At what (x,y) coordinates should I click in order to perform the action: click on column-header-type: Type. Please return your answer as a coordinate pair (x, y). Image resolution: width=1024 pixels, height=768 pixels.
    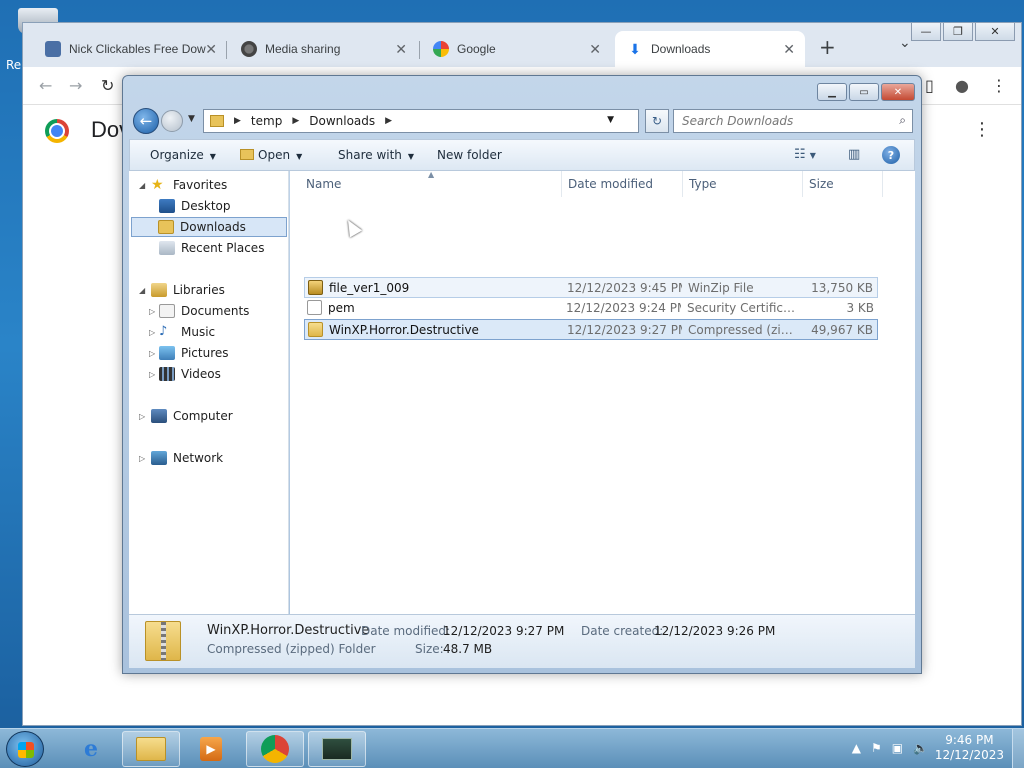
    Looking at the image, I should click on (743, 184).